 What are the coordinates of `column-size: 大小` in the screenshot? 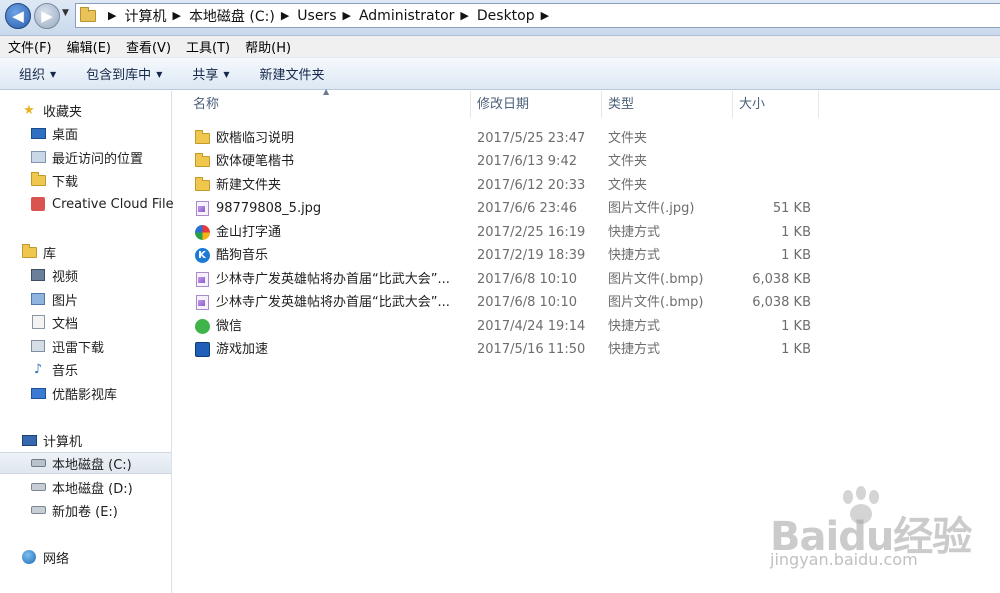 It's located at (776, 104).